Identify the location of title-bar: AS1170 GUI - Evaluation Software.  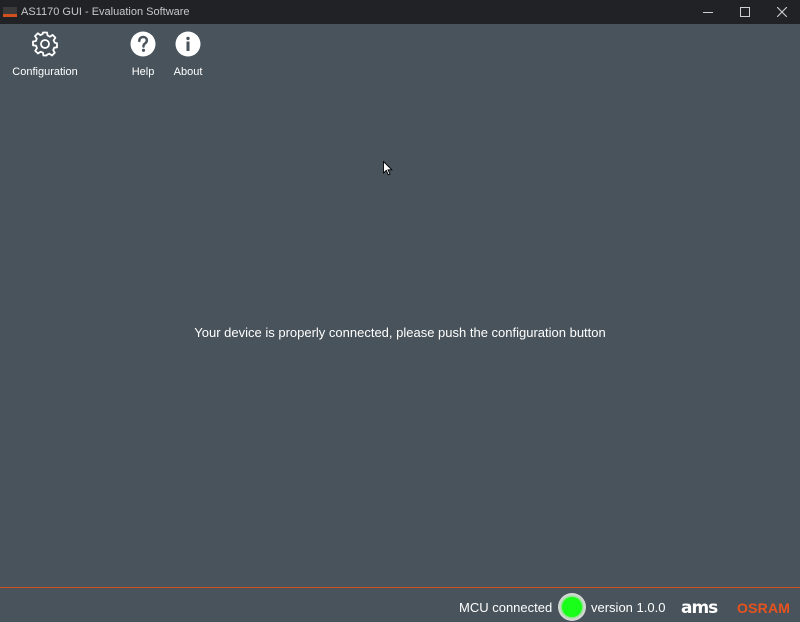
(400, 12).